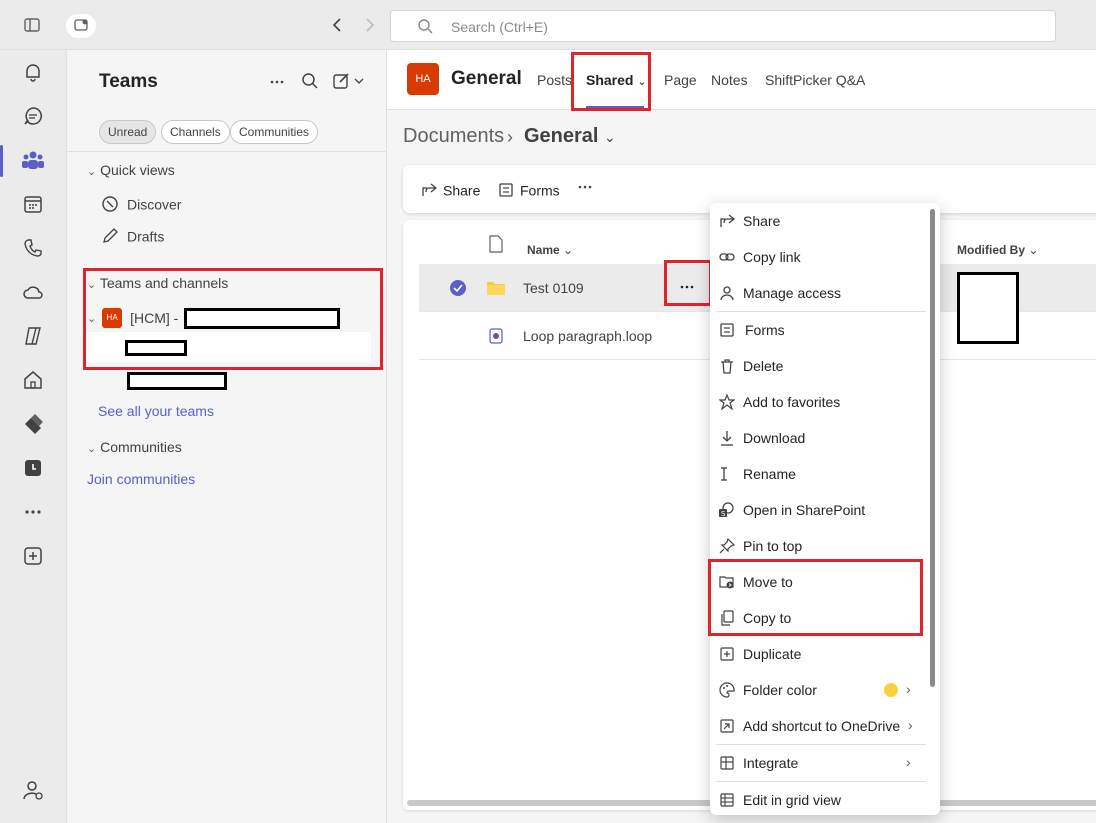 Image resolution: width=1096 pixels, height=823 pixels. I want to click on menu-label: Edit in grid view, so click(792, 800).